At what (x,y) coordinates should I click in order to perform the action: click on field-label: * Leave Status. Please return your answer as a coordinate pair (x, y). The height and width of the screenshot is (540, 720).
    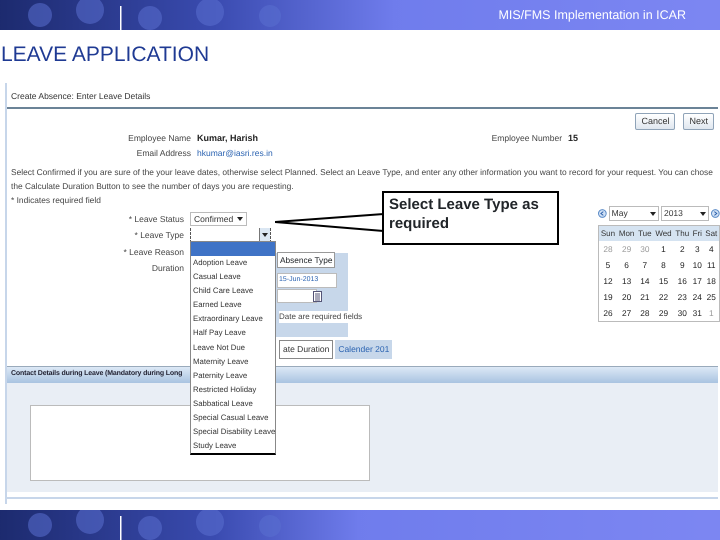
    Looking at the image, I should click on (156, 219).